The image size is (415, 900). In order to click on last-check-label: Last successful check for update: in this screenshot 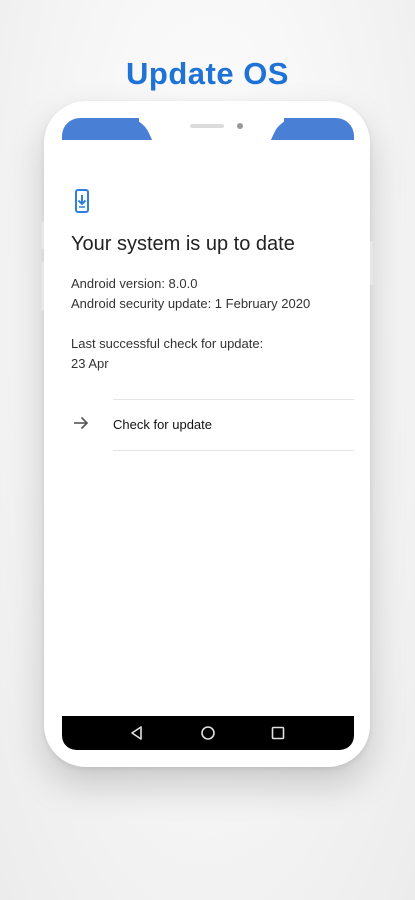, I will do `click(167, 343)`.